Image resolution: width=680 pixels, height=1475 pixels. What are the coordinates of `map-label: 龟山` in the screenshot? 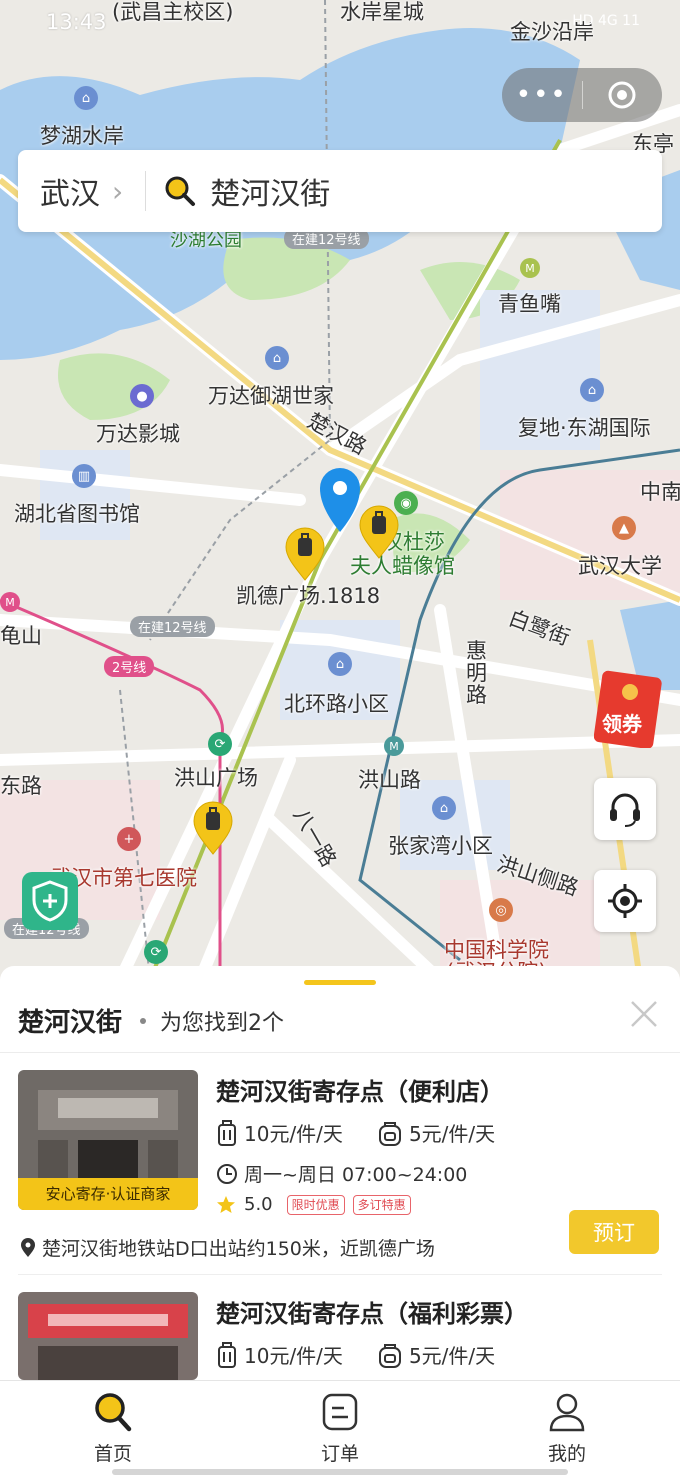 It's located at (21, 636).